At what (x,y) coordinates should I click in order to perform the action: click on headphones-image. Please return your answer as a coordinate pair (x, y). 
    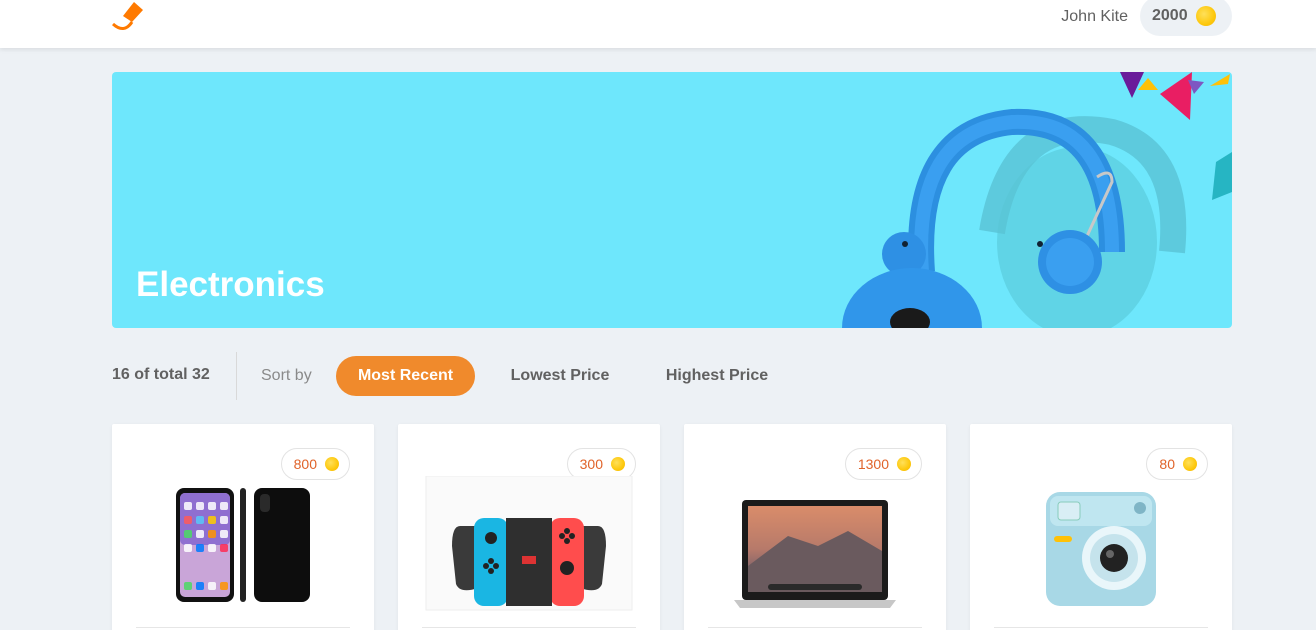
    Looking at the image, I should click on (1037, 200).